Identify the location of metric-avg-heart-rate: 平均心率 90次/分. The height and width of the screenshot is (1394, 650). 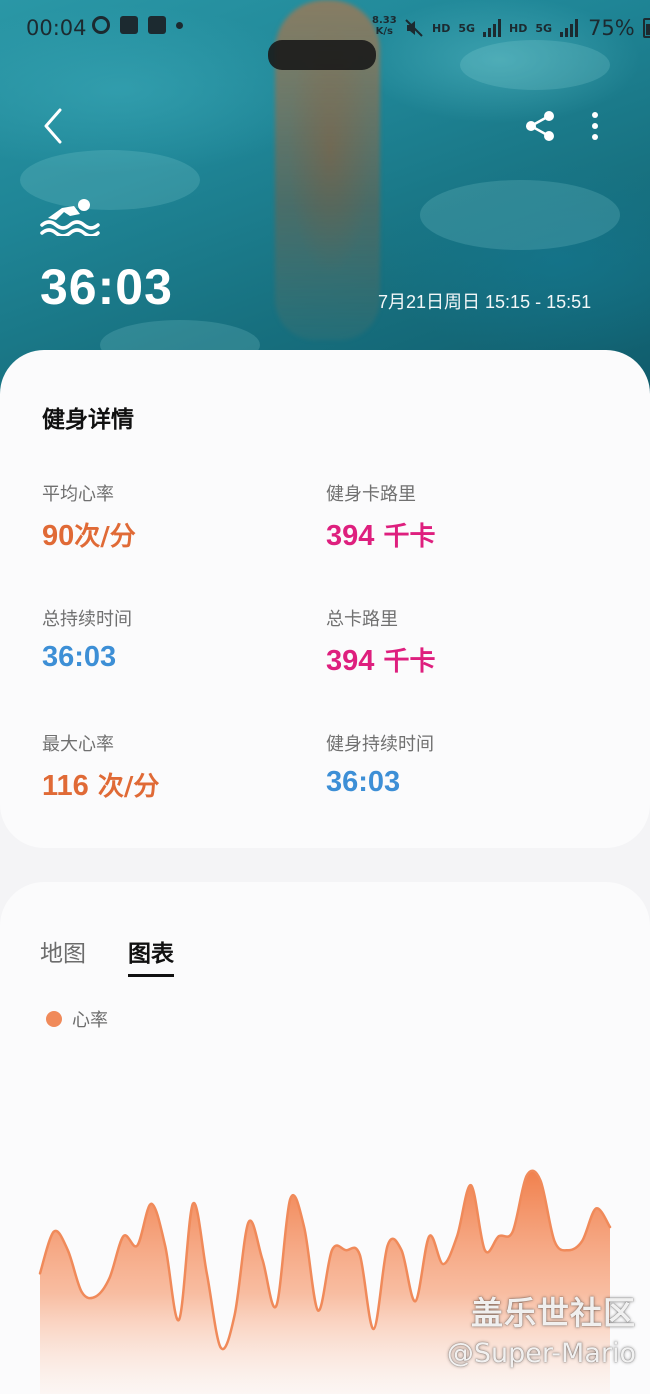
(89, 516).